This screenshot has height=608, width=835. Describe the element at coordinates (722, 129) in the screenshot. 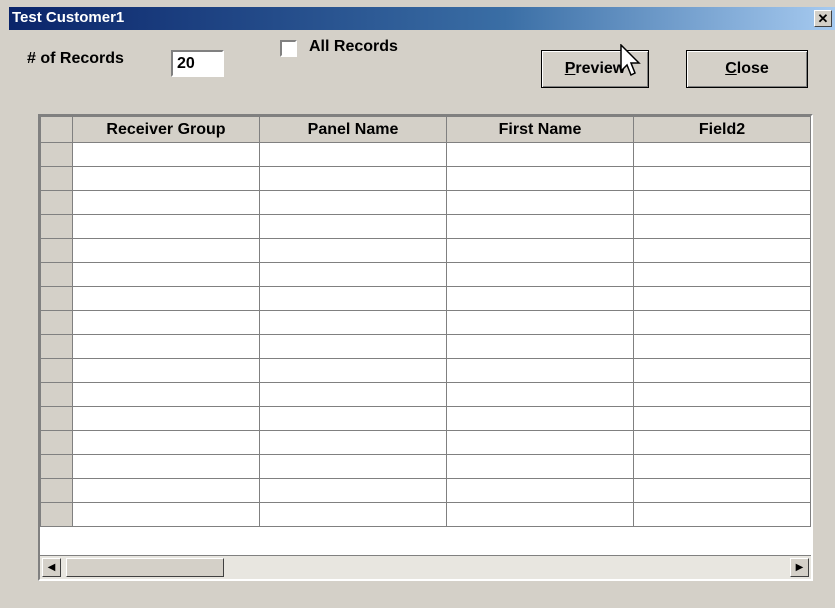

I see `column-header: Field2` at that location.